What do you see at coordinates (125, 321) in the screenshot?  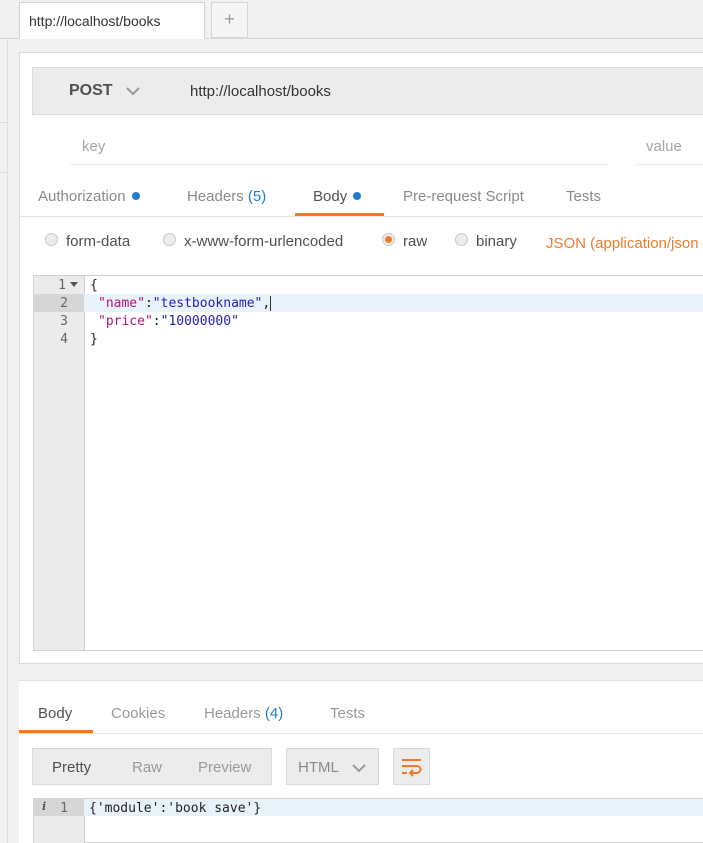 I see `json-key: "price"` at bounding box center [125, 321].